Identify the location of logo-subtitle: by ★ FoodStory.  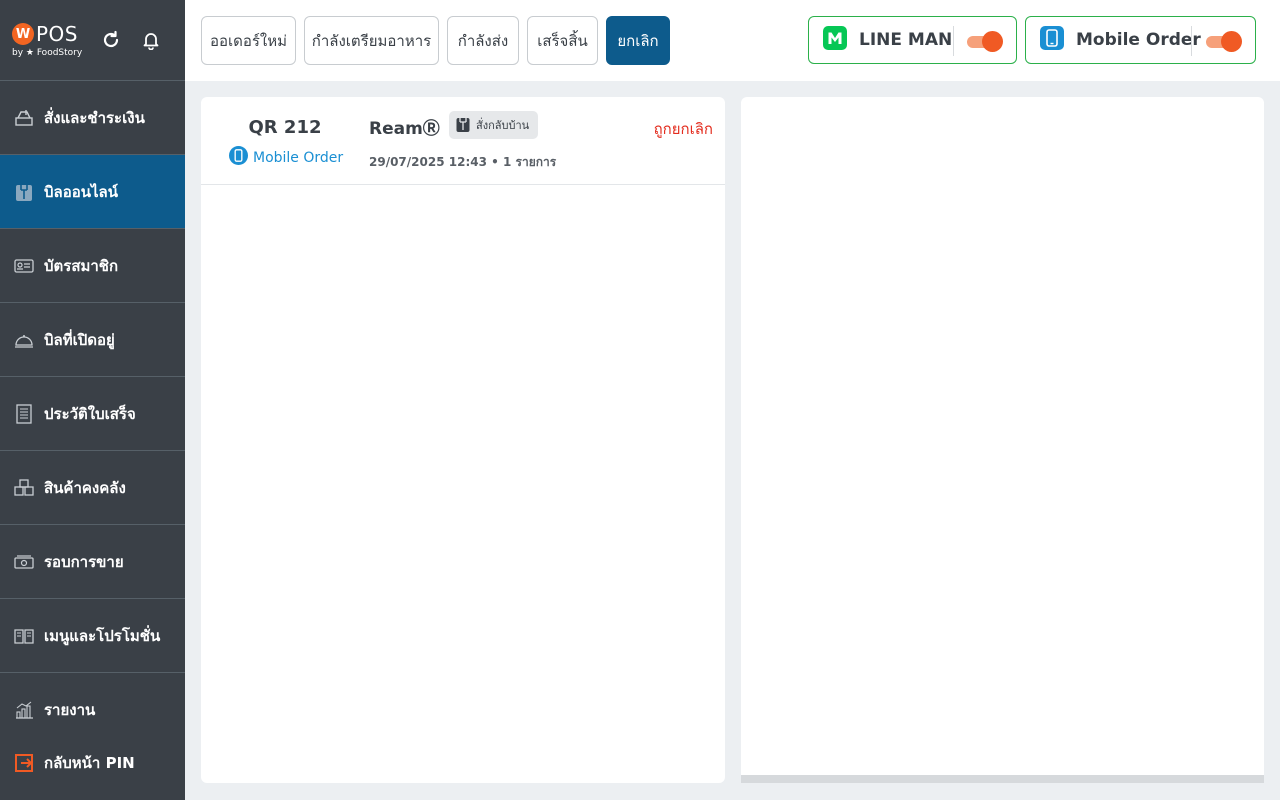
(47, 53).